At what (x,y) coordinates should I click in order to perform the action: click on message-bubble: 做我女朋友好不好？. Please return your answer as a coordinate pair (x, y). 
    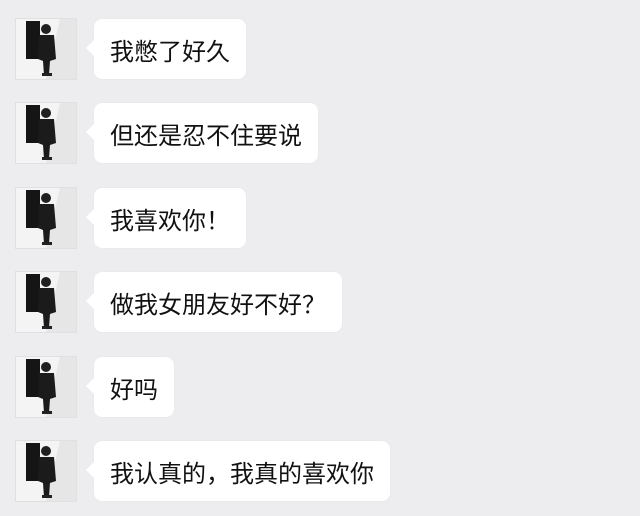
    Looking at the image, I should click on (214, 302).